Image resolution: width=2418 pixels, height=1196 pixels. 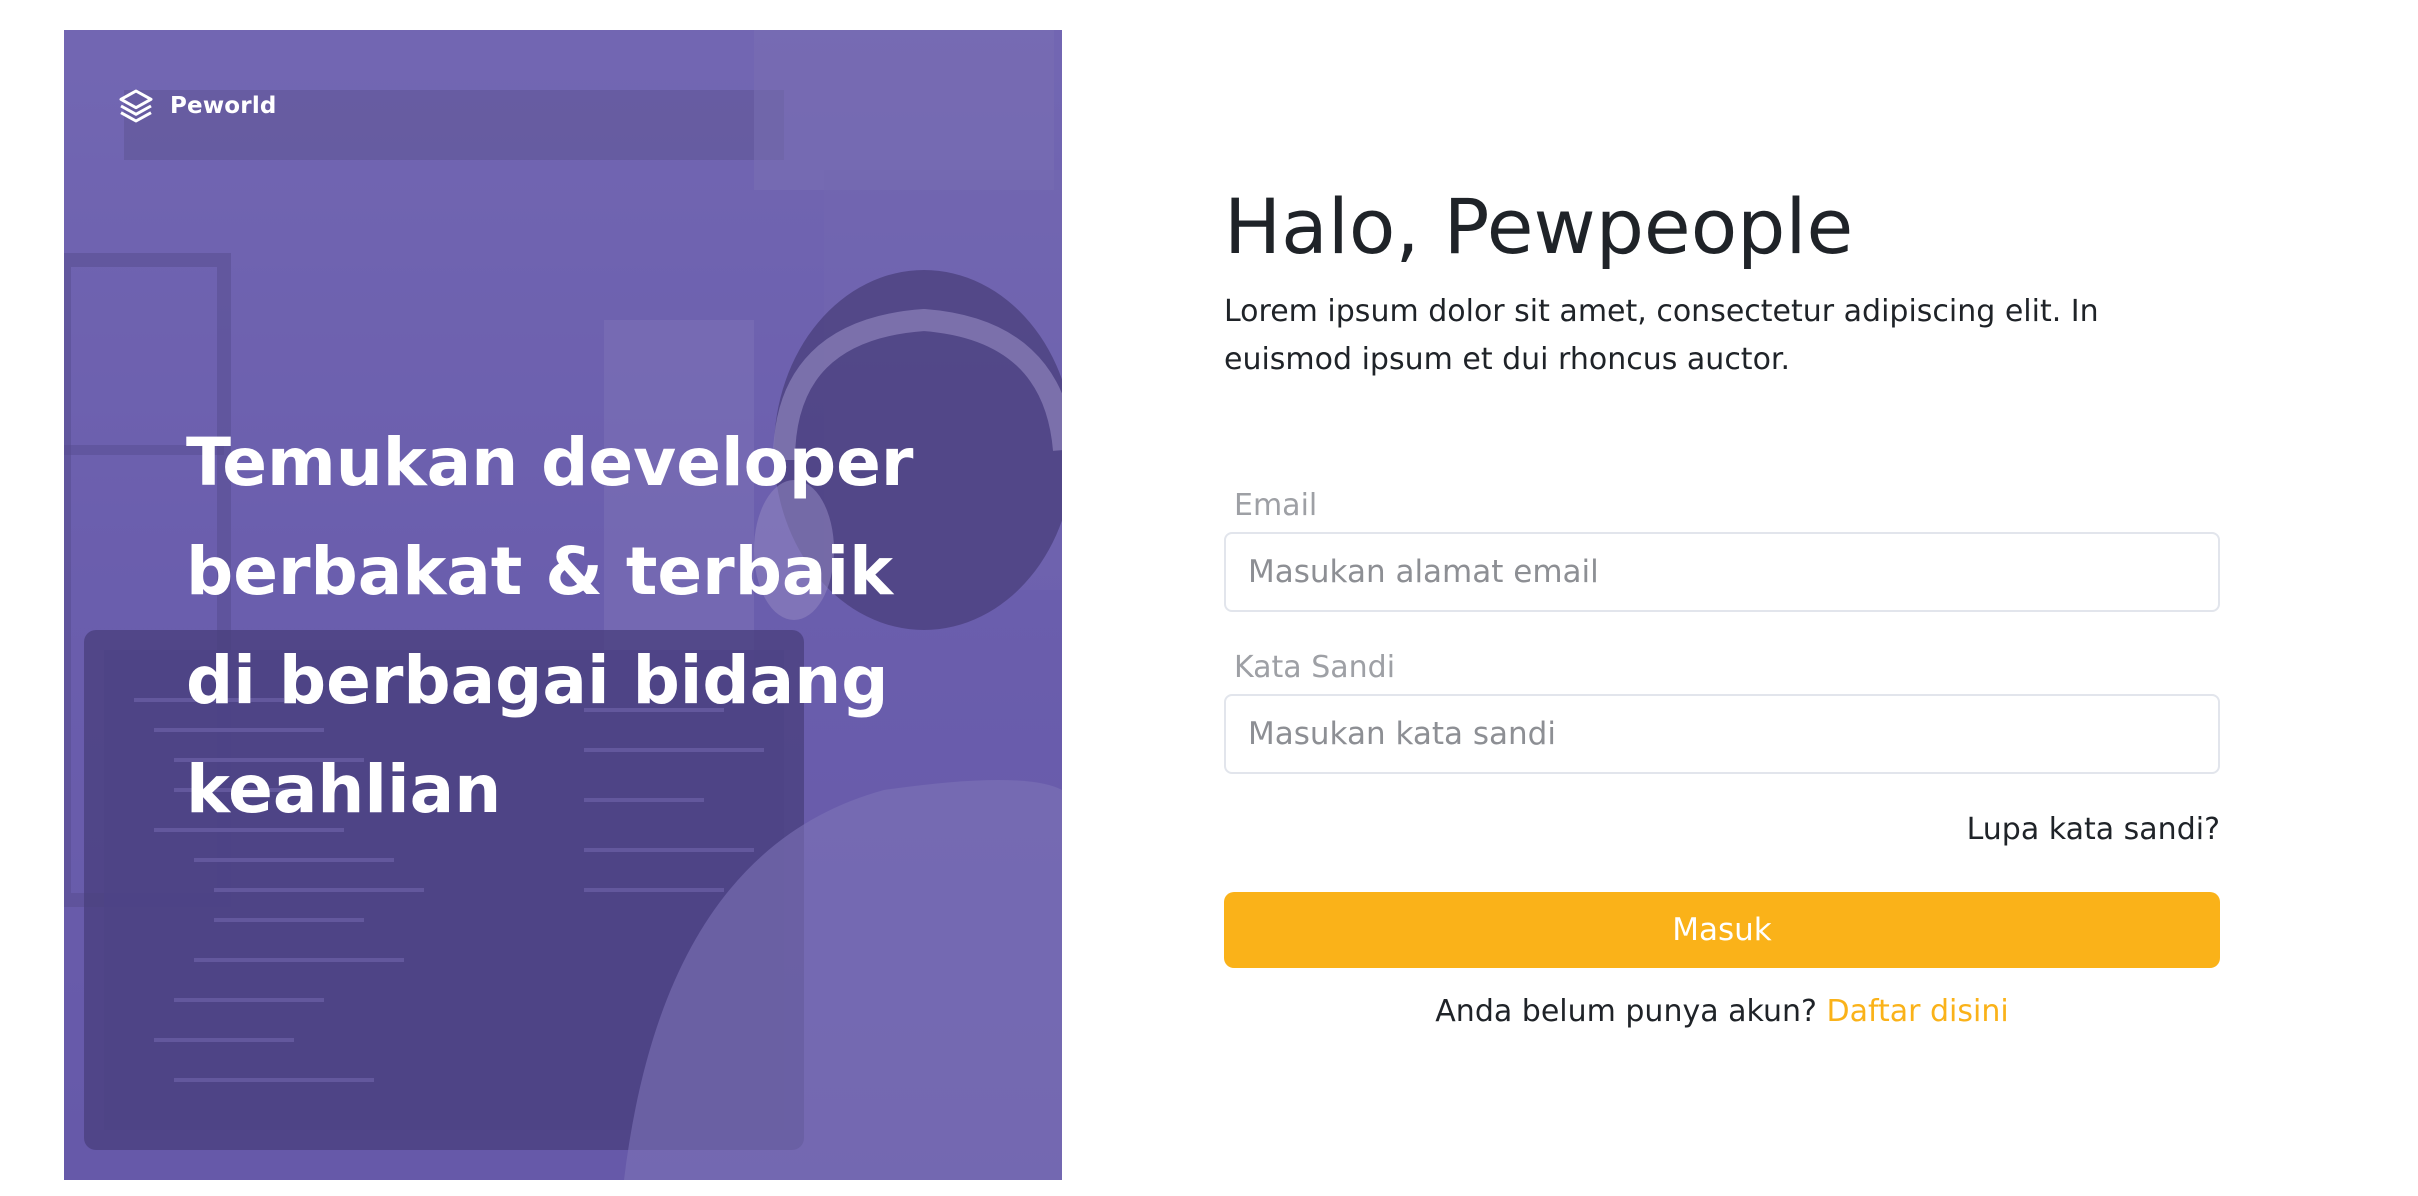 I want to click on email-label: Email, so click(x=1276, y=505).